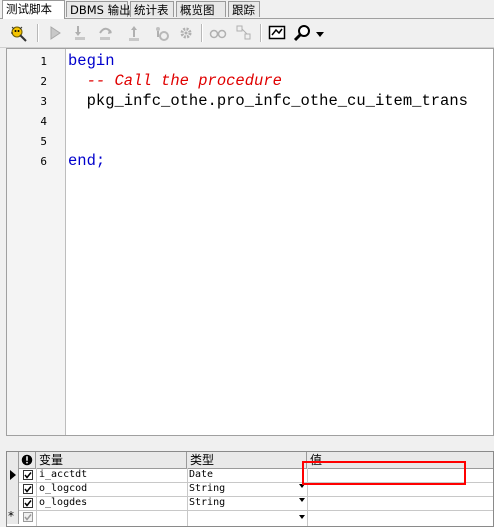  I want to click on variable-name: i_acctdt, so click(112, 475).